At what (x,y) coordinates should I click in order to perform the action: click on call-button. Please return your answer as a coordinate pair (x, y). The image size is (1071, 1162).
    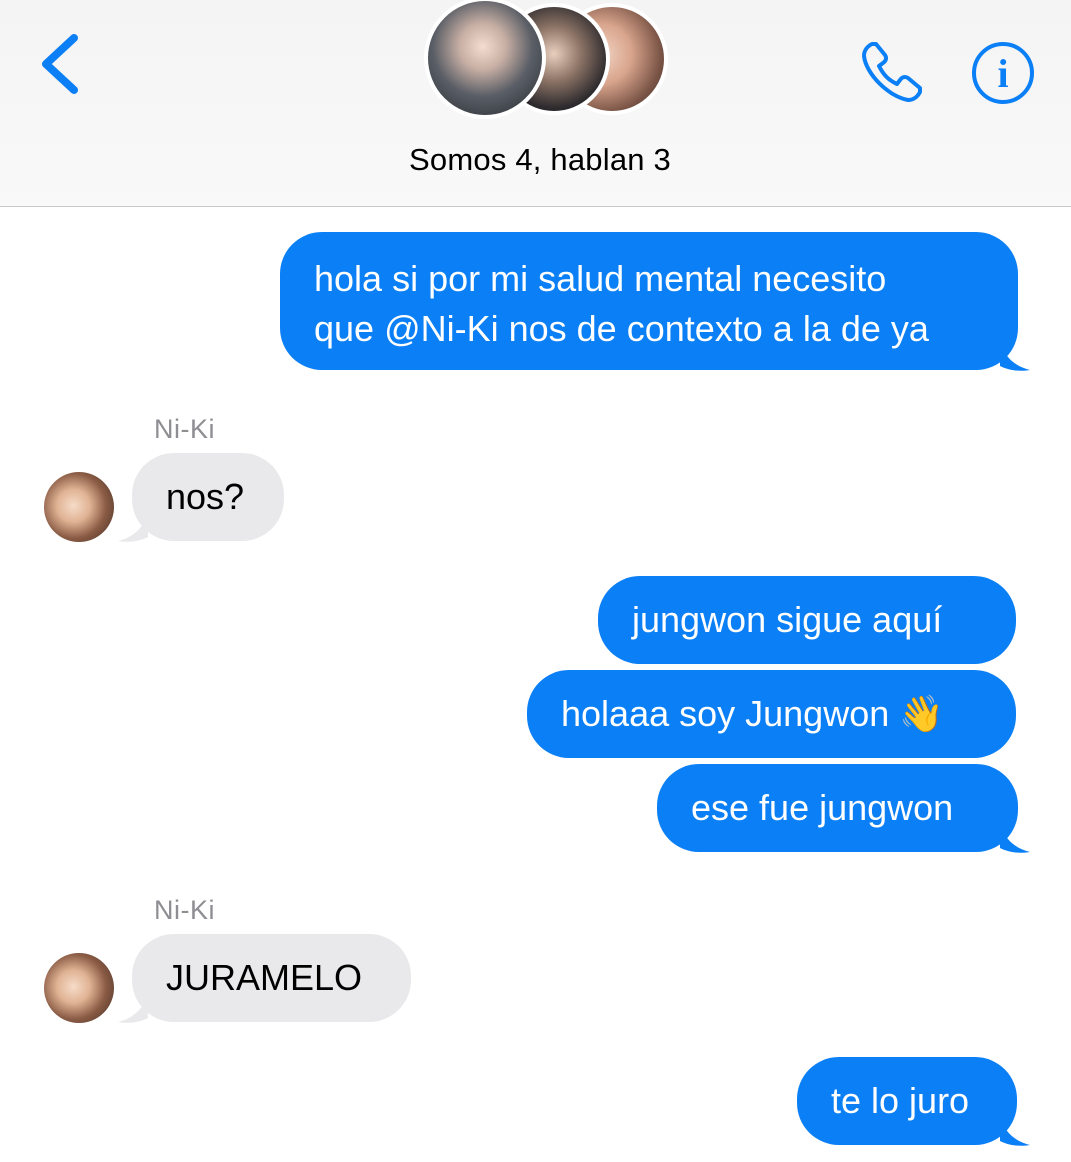
    Looking at the image, I should click on (893, 71).